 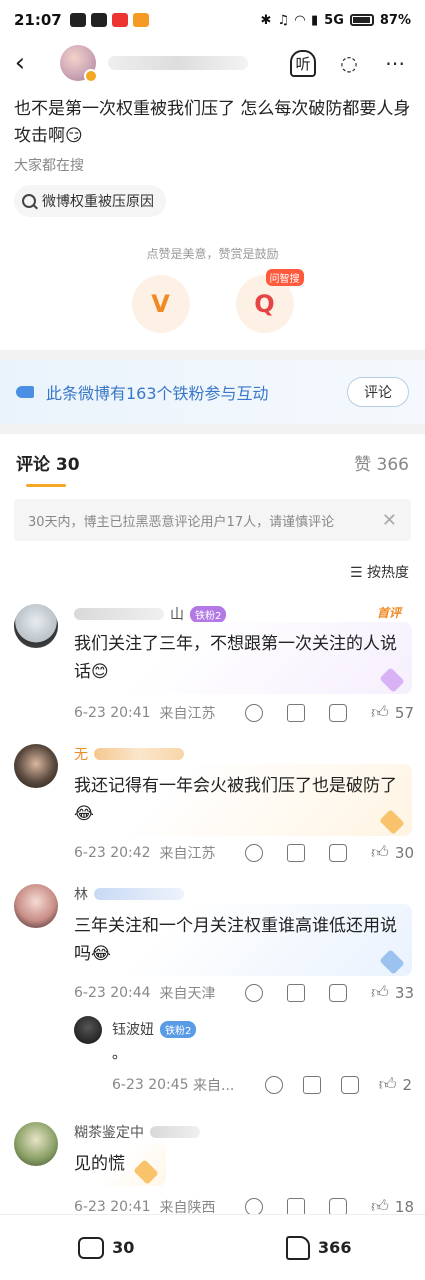 What do you see at coordinates (157, 393) in the screenshot?
I see `fans-interaction-text: 此条微博有163个铁粉参与互动` at bounding box center [157, 393].